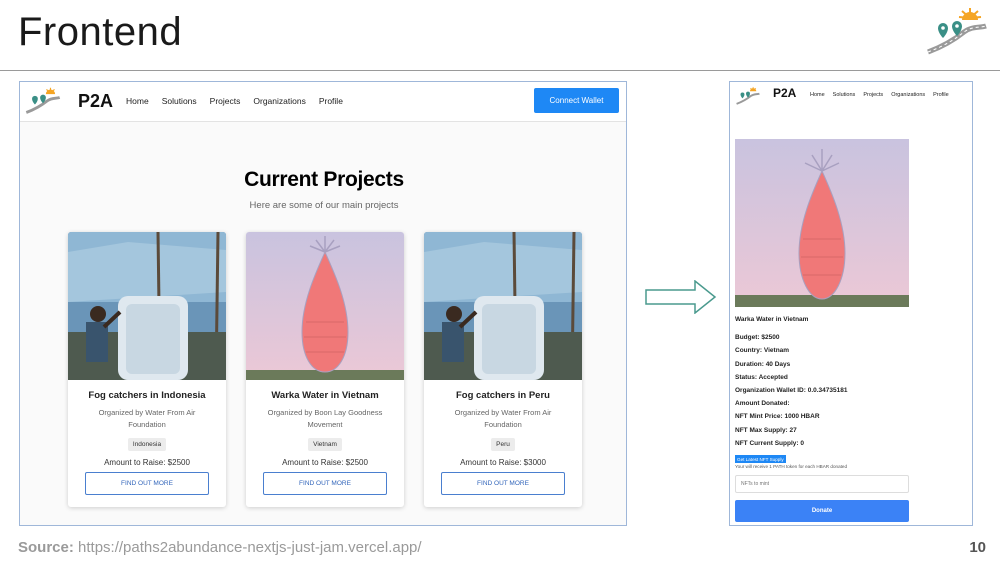  Describe the element at coordinates (324, 205) in the screenshot. I see `page-subtitle: Here are some of our main projects` at that location.